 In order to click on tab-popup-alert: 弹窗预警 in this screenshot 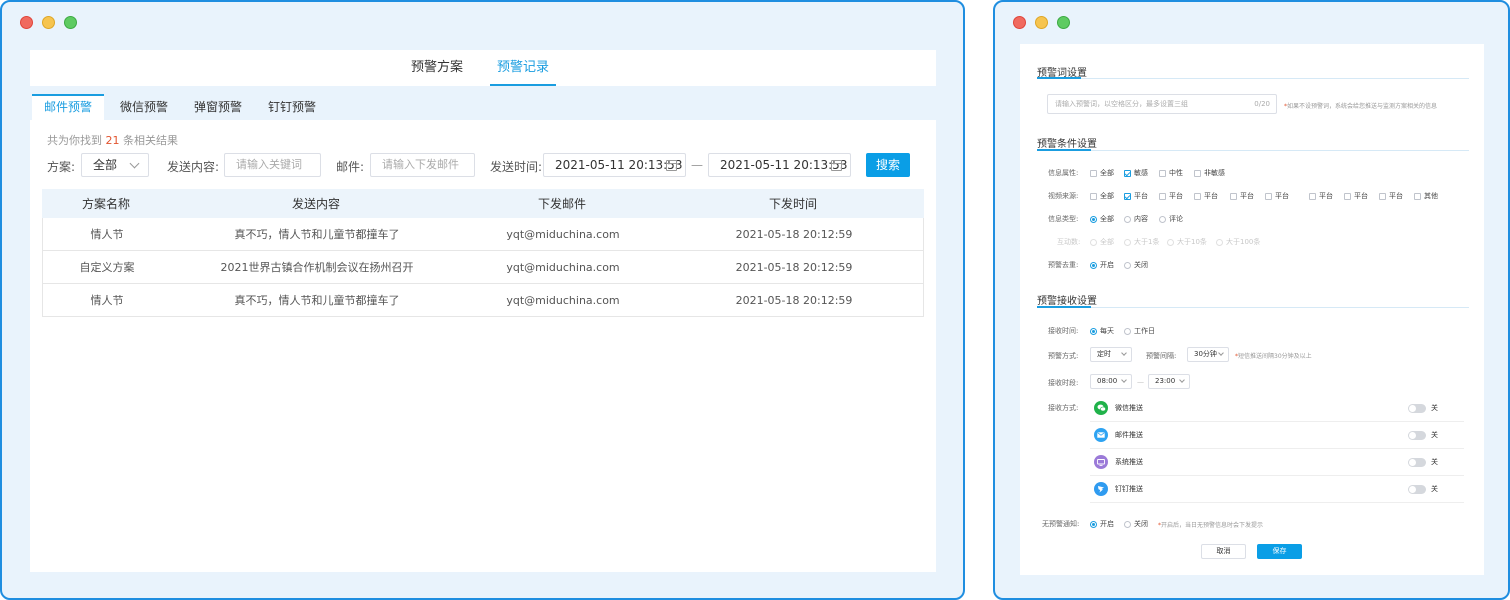, I will do `click(218, 107)`.